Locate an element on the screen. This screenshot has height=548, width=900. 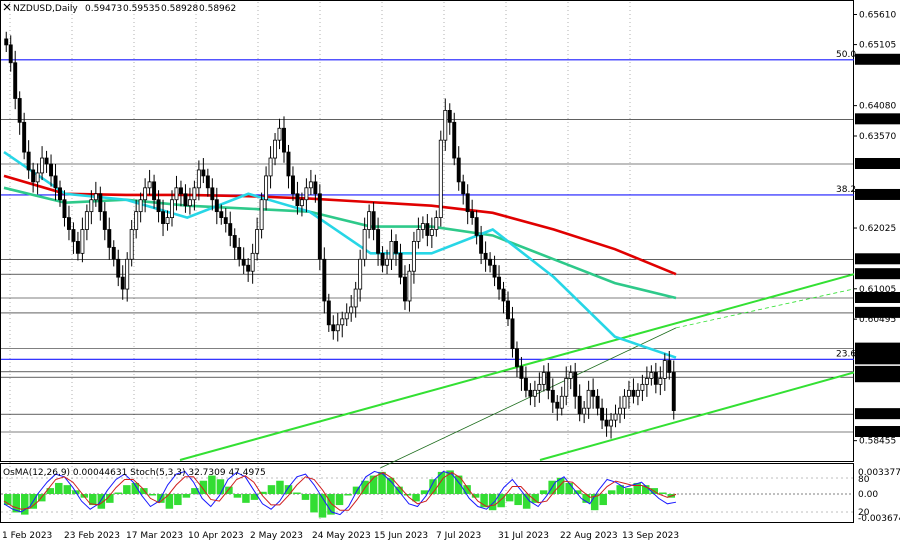
date-tick-label: 23 Feb 2023 is located at coordinates (92, 536).